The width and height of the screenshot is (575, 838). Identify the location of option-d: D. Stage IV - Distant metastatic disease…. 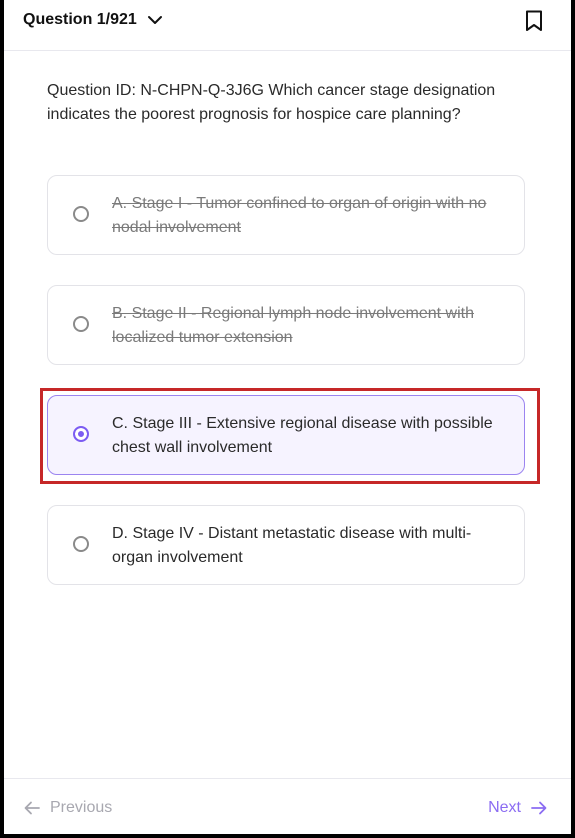
(286, 545).